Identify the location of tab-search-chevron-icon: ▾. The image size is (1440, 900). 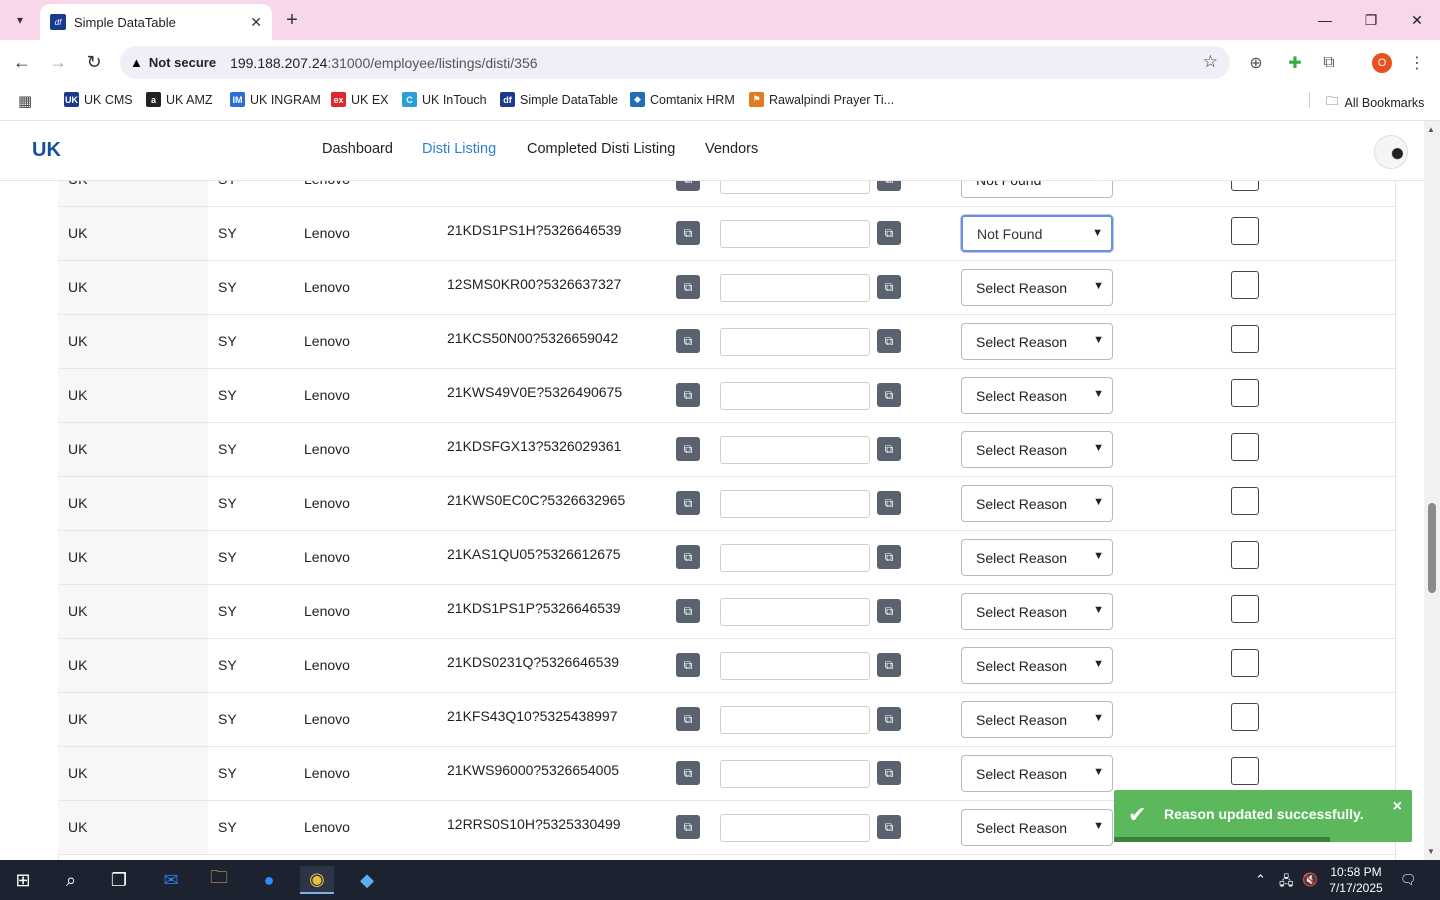
(20, 20).